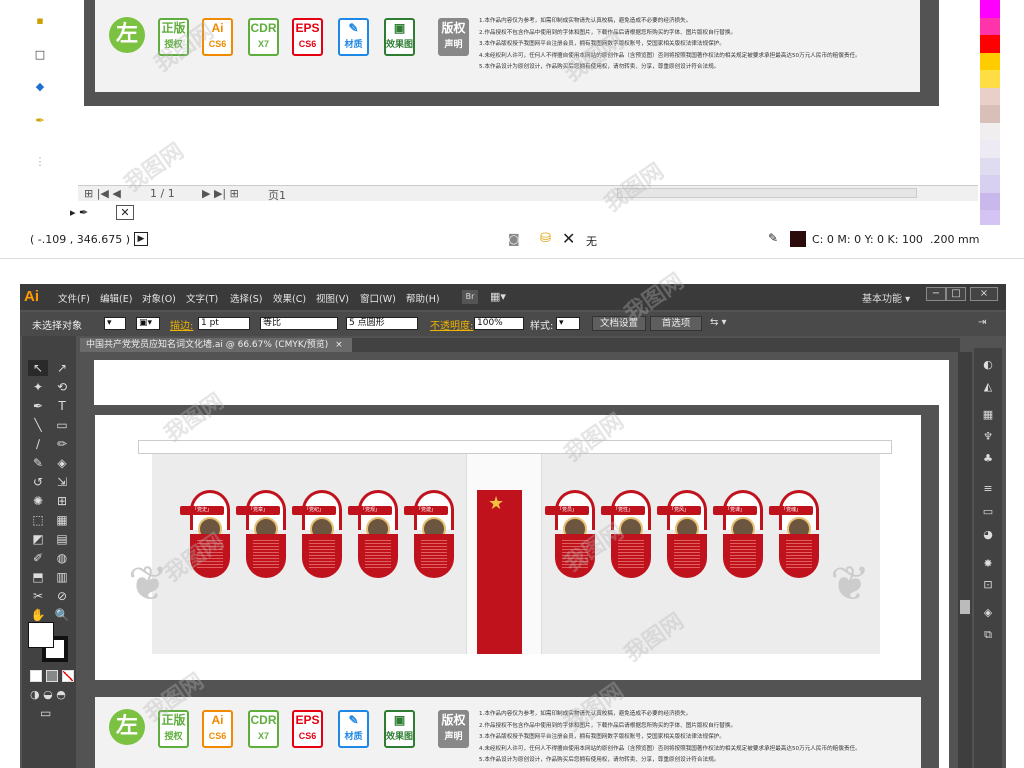  What do you see at coordinates (988, 387) in the screenshot?
I see `color-guide-panel-icon: ◭` at bounding box center [988, 387].